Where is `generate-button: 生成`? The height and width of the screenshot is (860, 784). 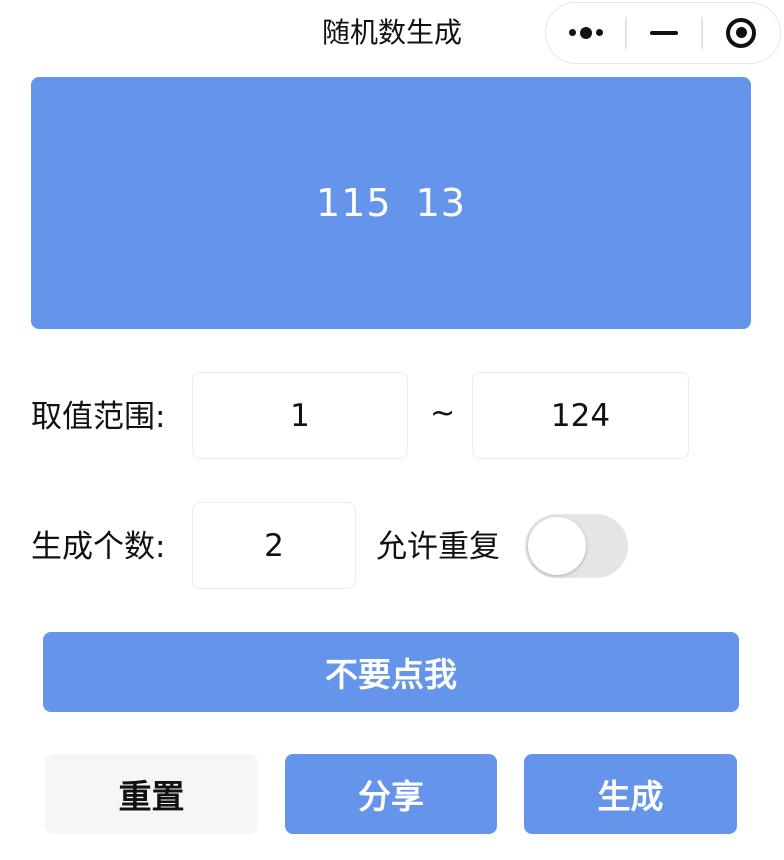 generate-button: 生成 is located at coordinates (630, 794).